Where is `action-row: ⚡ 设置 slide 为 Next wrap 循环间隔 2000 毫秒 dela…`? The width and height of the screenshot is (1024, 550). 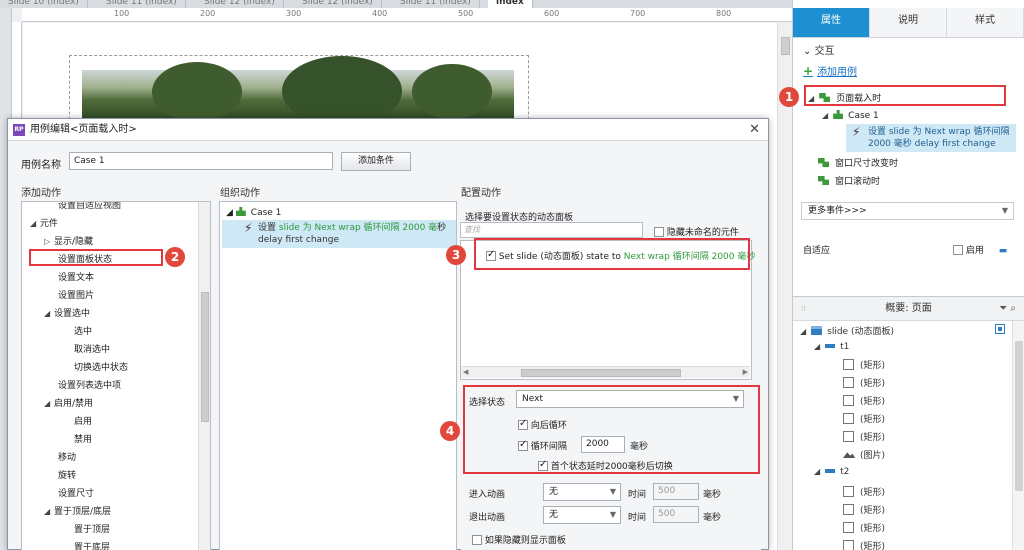
action-row: ⚡ 设置 slide 为 Next wrap 循环间隔 2000 毫秒 dela… is located at coordinates (931, 138).